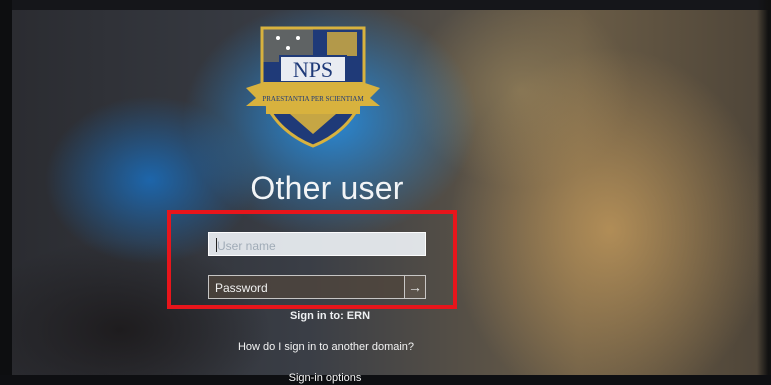 This screenshot has height=385, width=771. I want to click on sign-in-domain-text: Sign in to: ERN, so click(330, 316).